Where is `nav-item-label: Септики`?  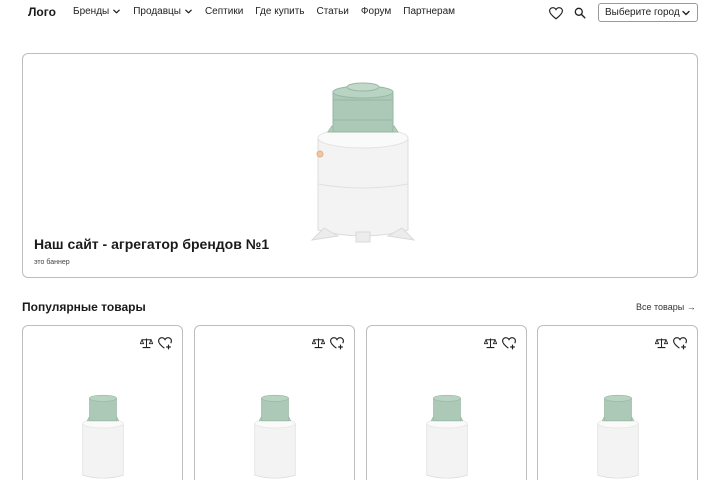
nav-item-label: Септики is located at coordinates (224, 11).